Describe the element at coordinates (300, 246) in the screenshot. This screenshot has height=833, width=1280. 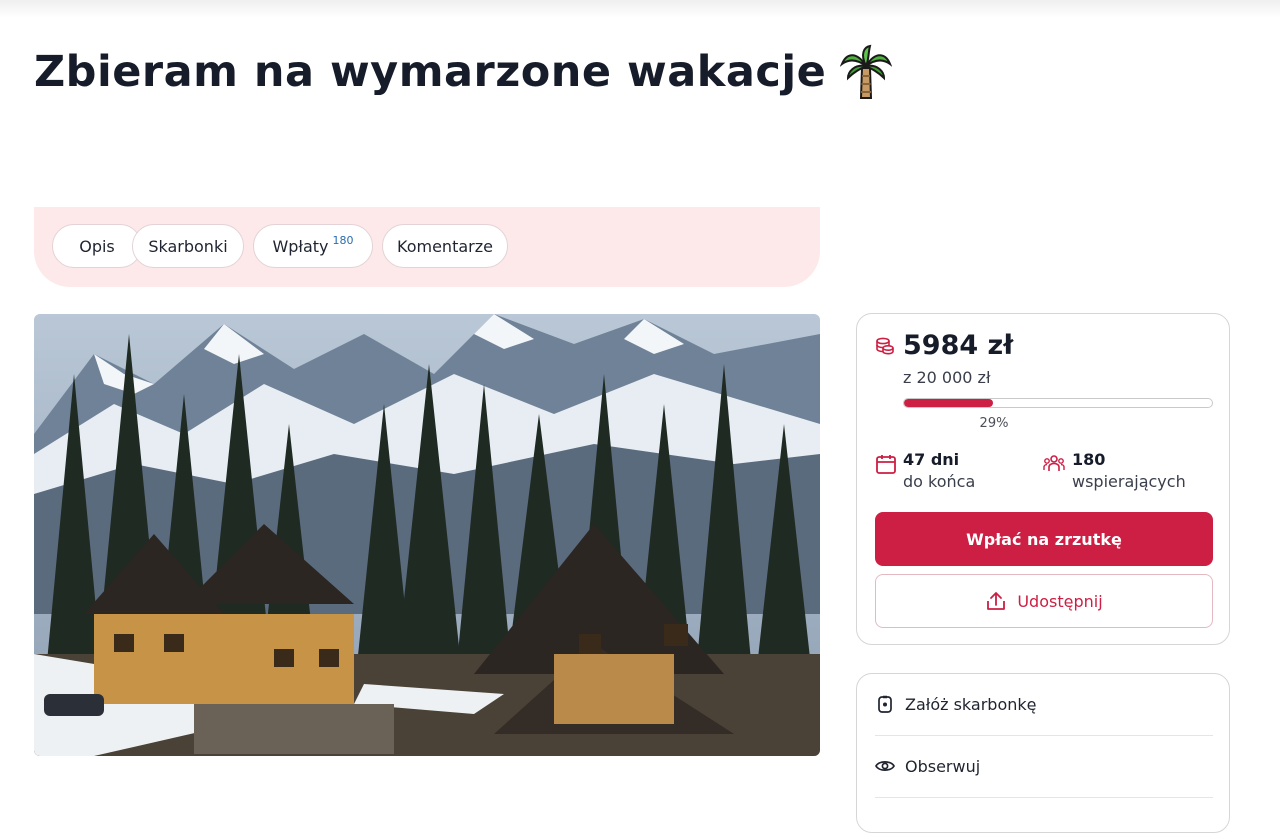
I see `tab-label: Wpłaty` at that location.